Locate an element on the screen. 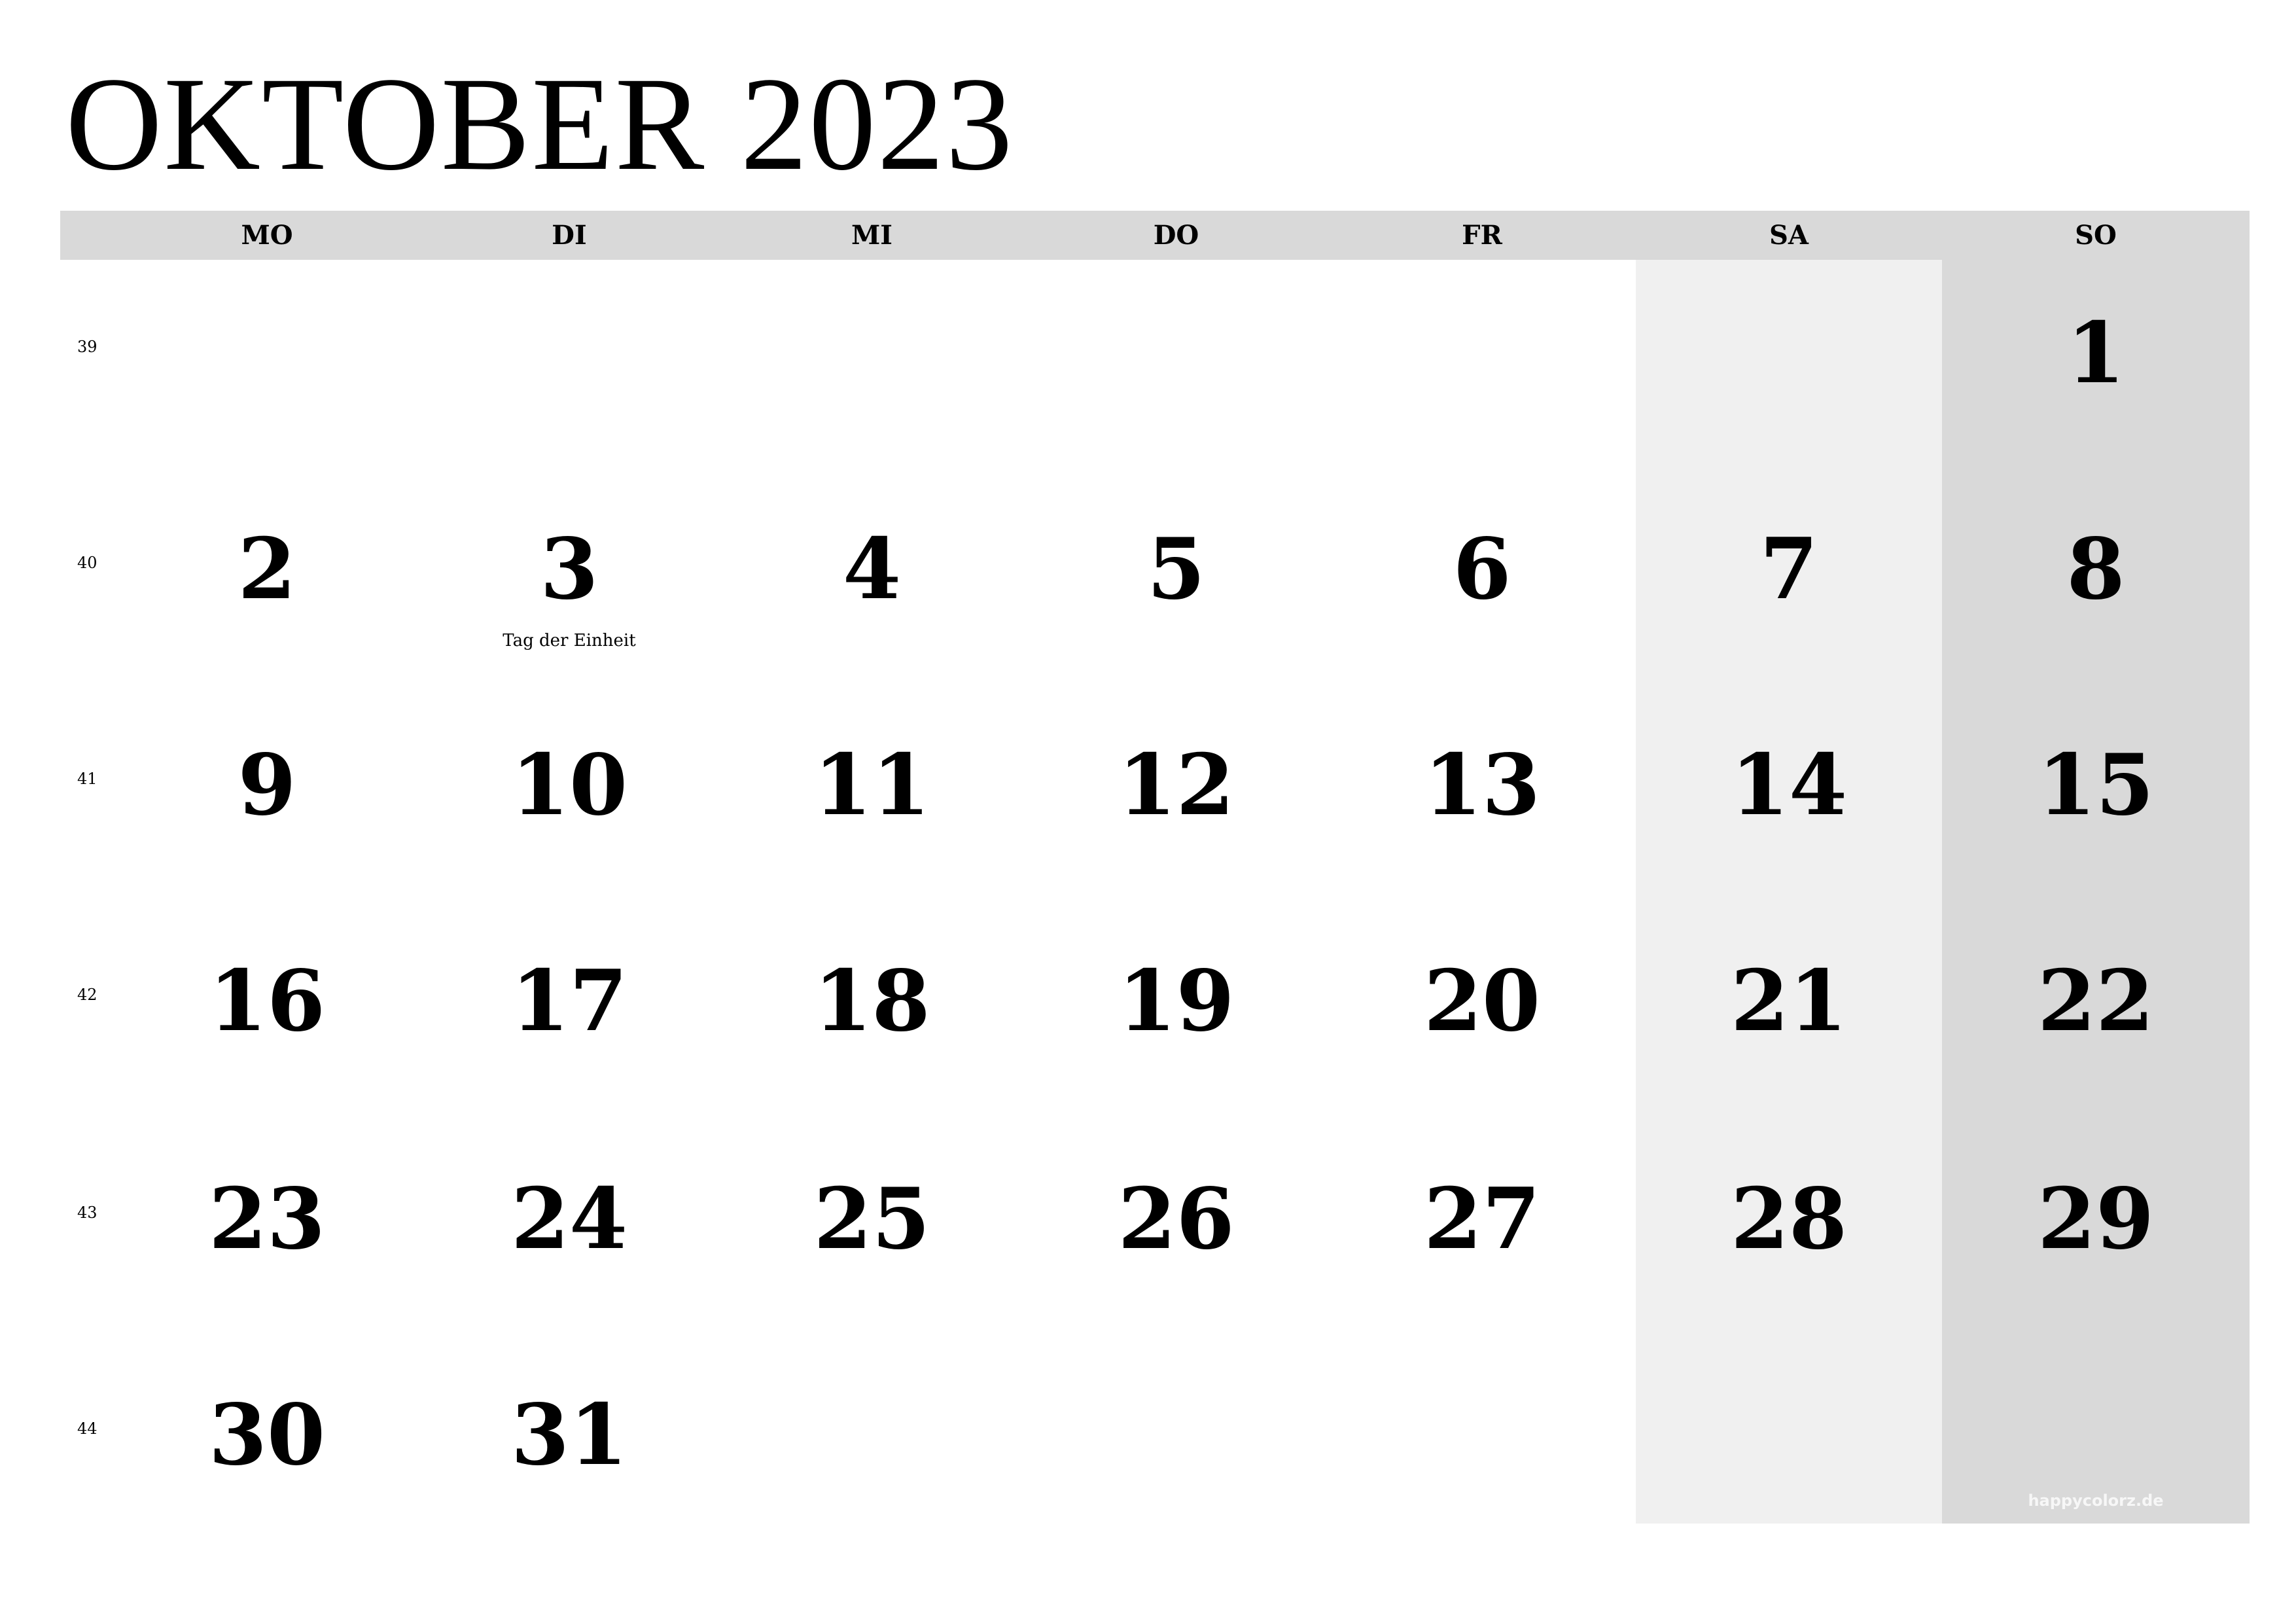 The image size is (2296, 1623). weekday-label-mo: MO is located at coordinates (267, 235).